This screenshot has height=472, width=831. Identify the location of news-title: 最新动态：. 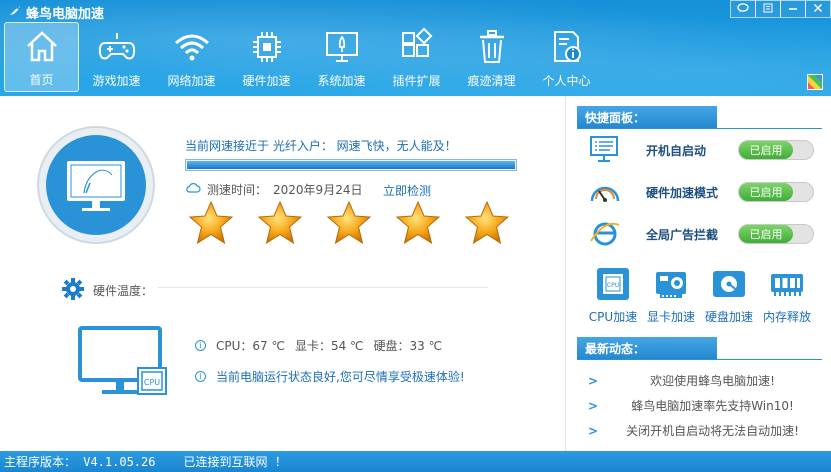
(647, 348).